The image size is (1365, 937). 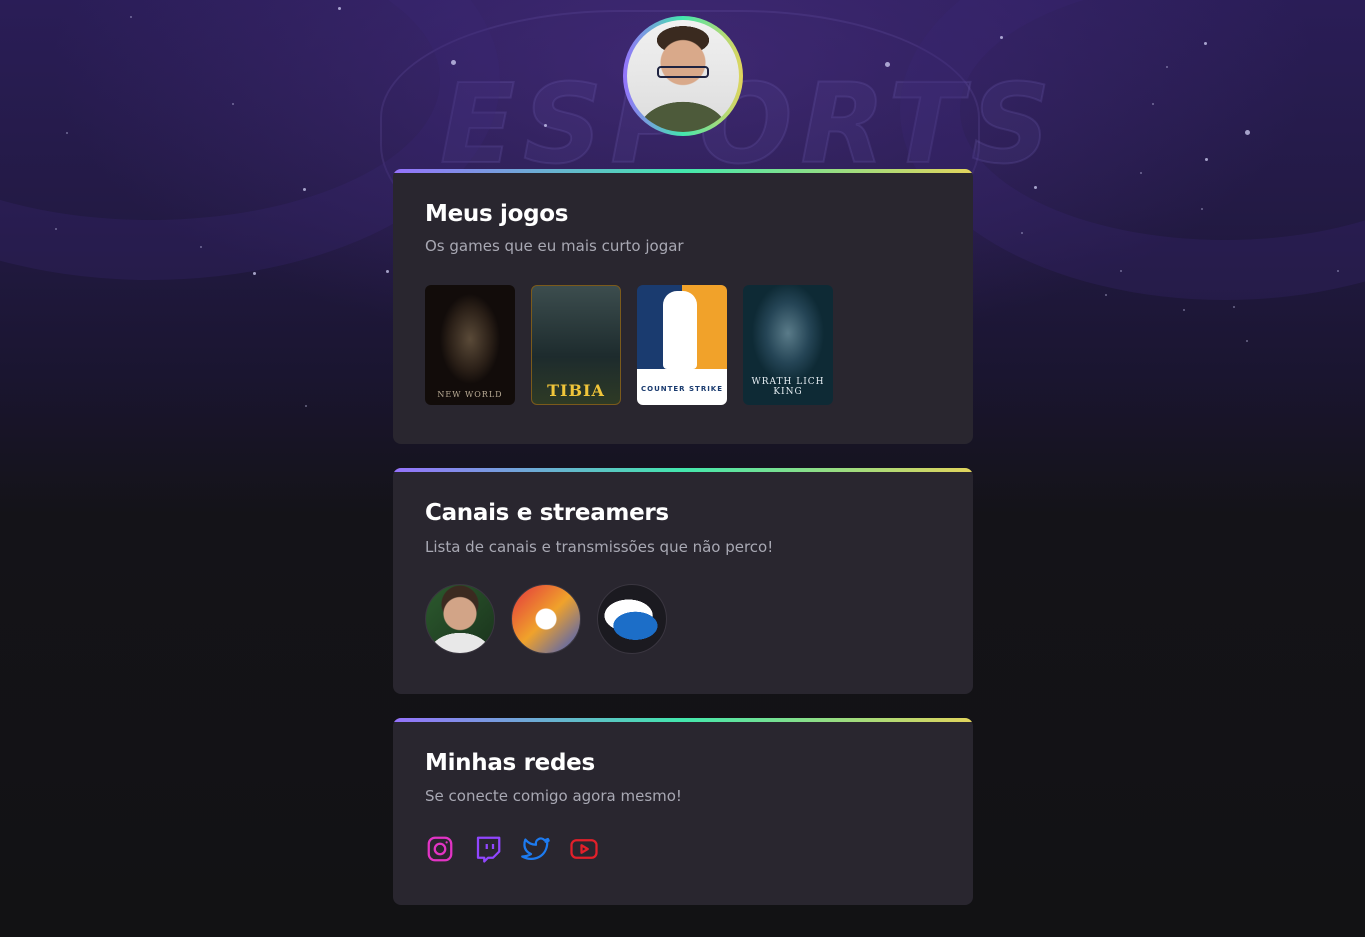 I want to click on twitch-icon, so click(x=488, y=849).